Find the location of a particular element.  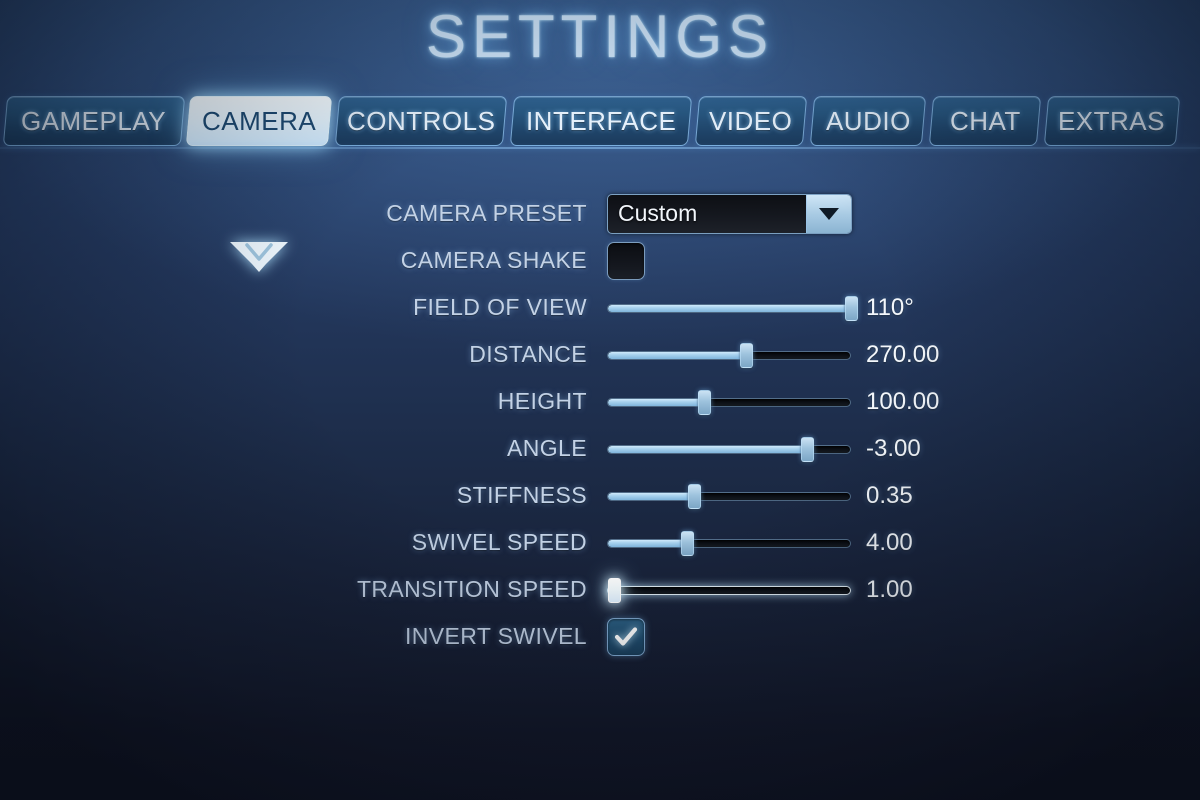

setting-row: ANGLE -3.00 is located at coordinates (600, 448).